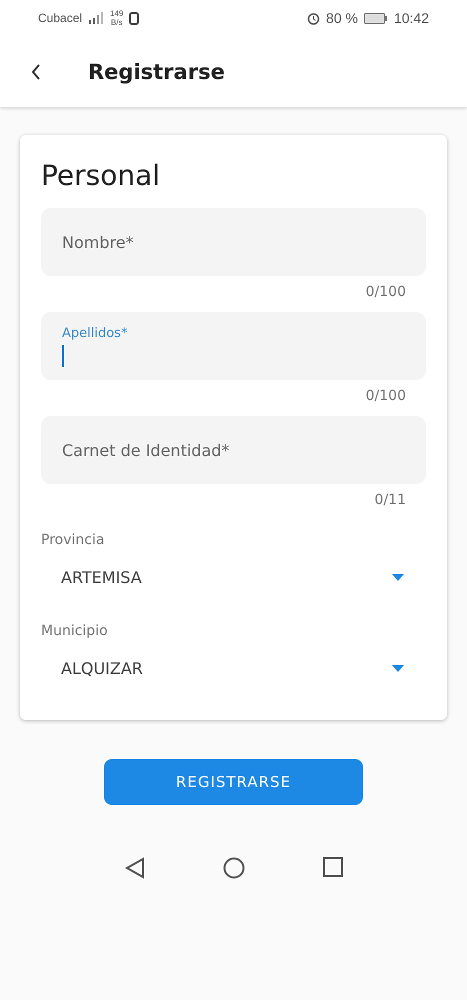  I want to click on network-speed: 149 B/s, so click(117, 18).